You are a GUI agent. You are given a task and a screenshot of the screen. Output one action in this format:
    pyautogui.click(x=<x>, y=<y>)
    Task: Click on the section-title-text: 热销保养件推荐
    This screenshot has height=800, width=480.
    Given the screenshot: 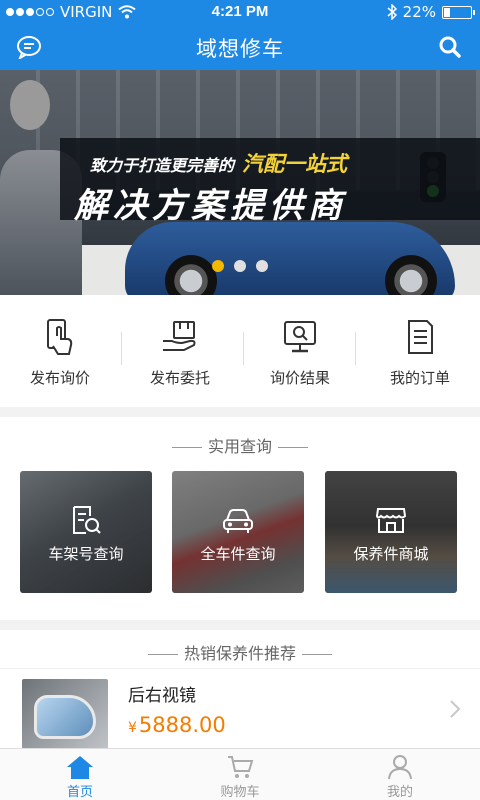 What is the action you would take?
    pyautogui.click(x=239, y=653)
    